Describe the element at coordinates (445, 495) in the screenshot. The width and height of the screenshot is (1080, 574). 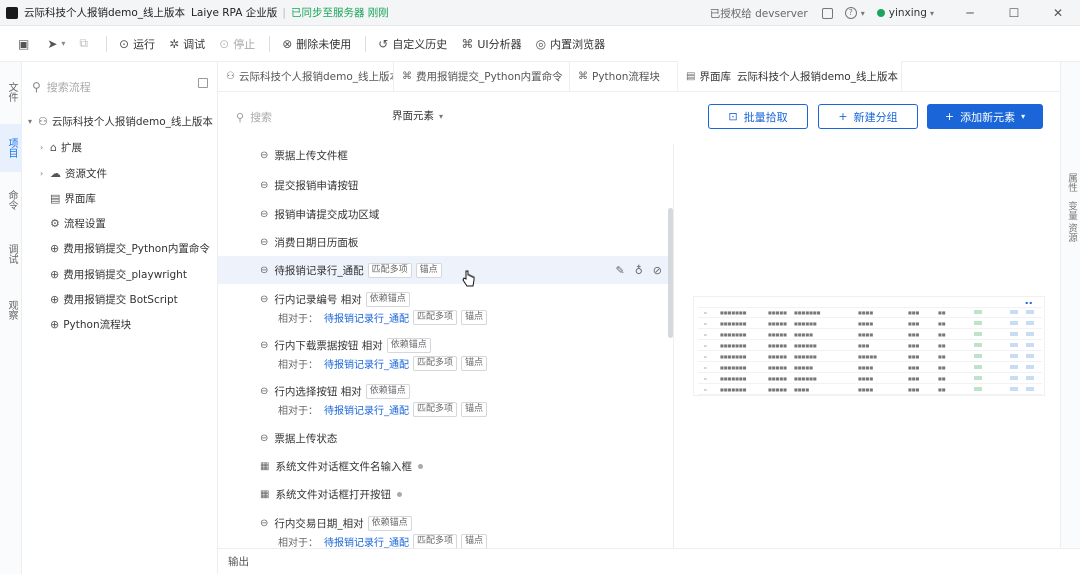
I see `list-item: ▦ 系统文件对话框打开按钮` at that location.